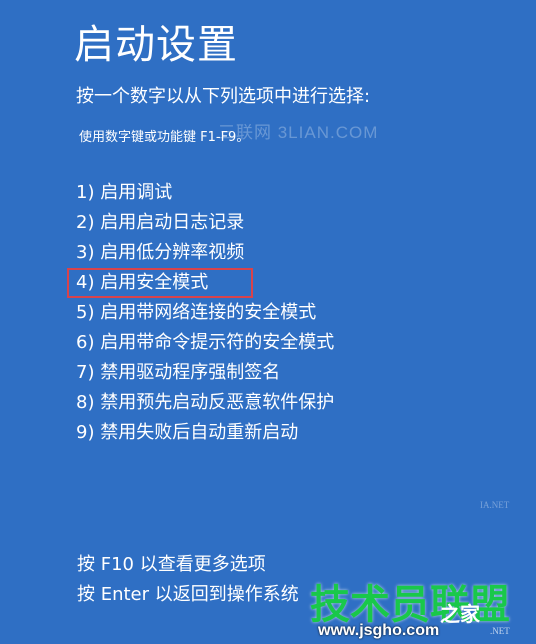  Describe the element at coordinates (223, 96) in the screenshot. I see `instruction-text: 按一个数字以从下列选项中进行选择:` at that location.